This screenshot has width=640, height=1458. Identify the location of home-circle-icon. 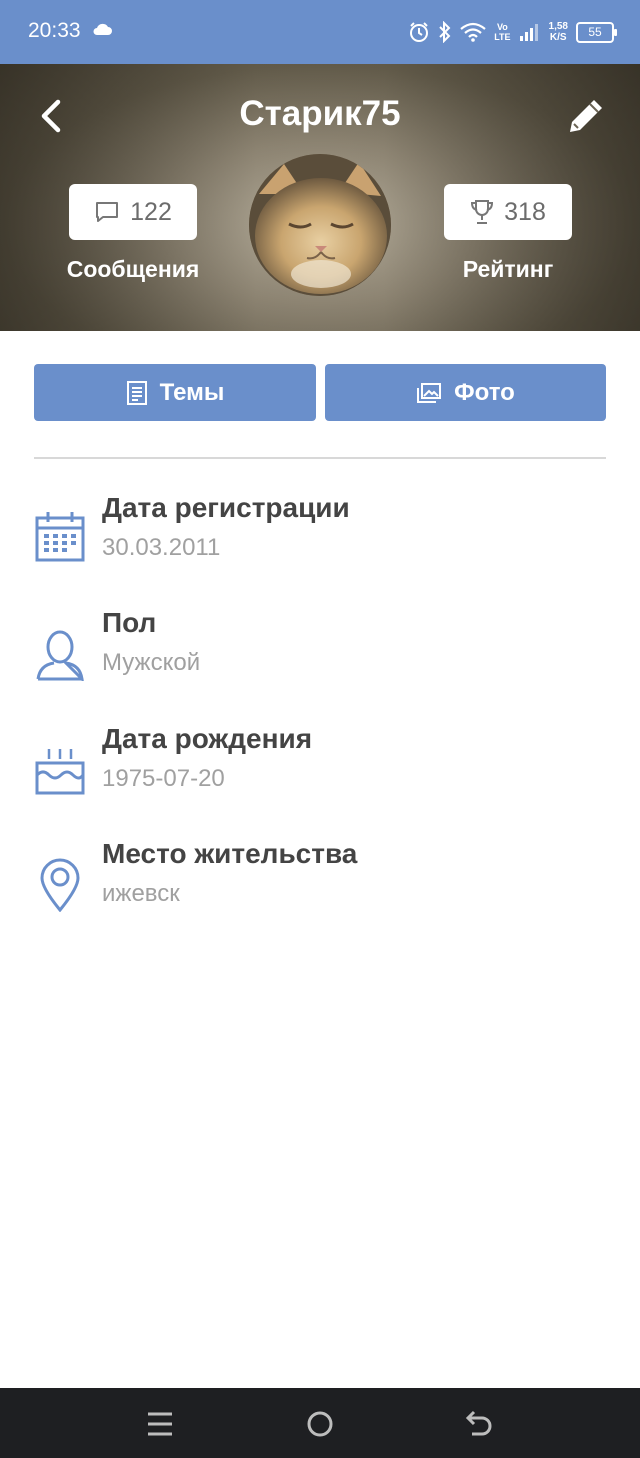
(320, 1424).